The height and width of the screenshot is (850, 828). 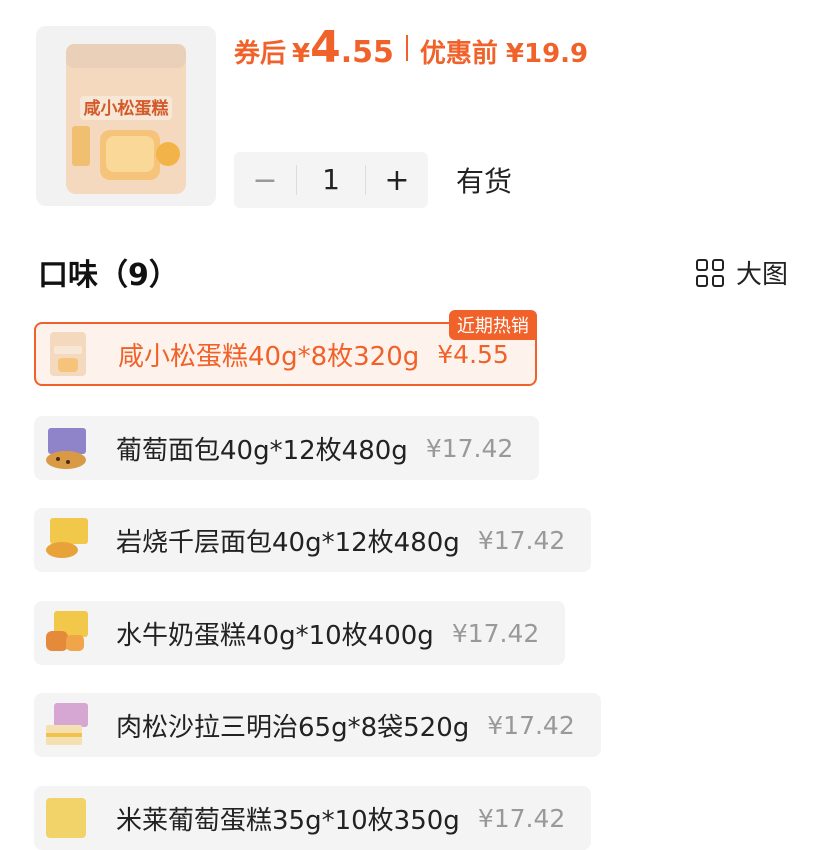 What do you see at coordinates (108, 275) in the screenshot?
I see `flavor-section-title: 口味（9）` at bounding box center [108, 275].